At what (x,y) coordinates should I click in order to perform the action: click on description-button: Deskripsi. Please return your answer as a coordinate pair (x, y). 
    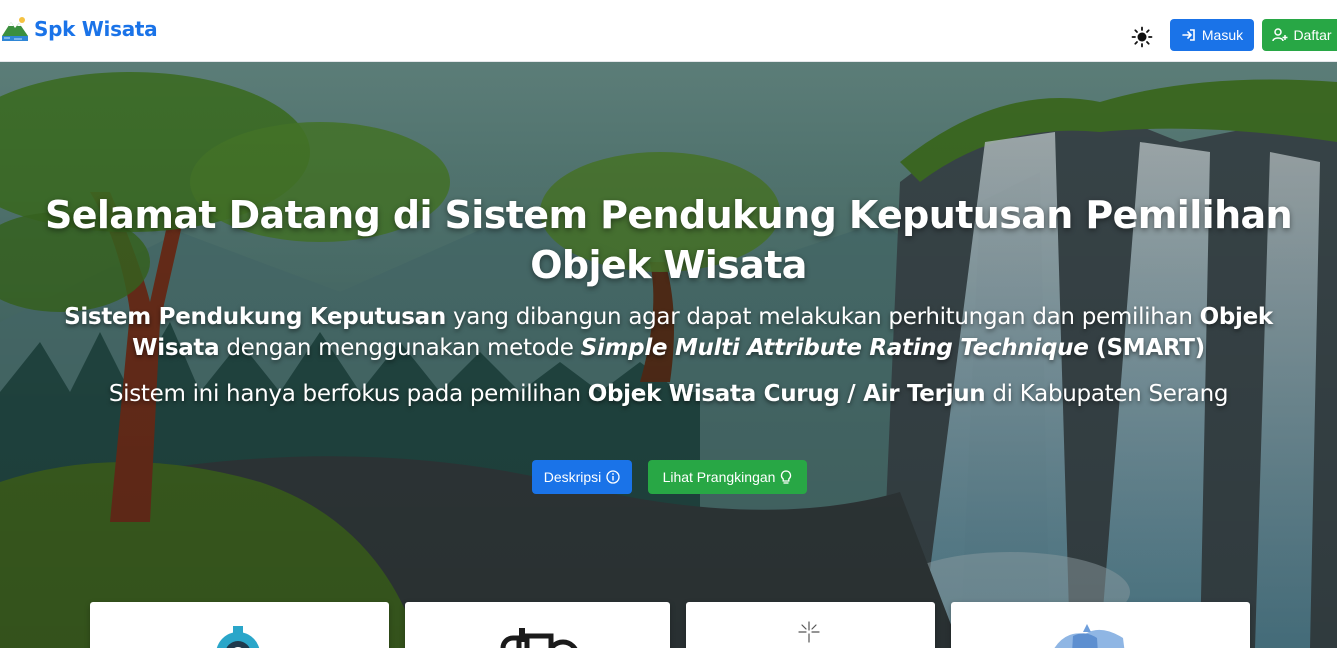
    Looking at the image, I should click on (582, 477).